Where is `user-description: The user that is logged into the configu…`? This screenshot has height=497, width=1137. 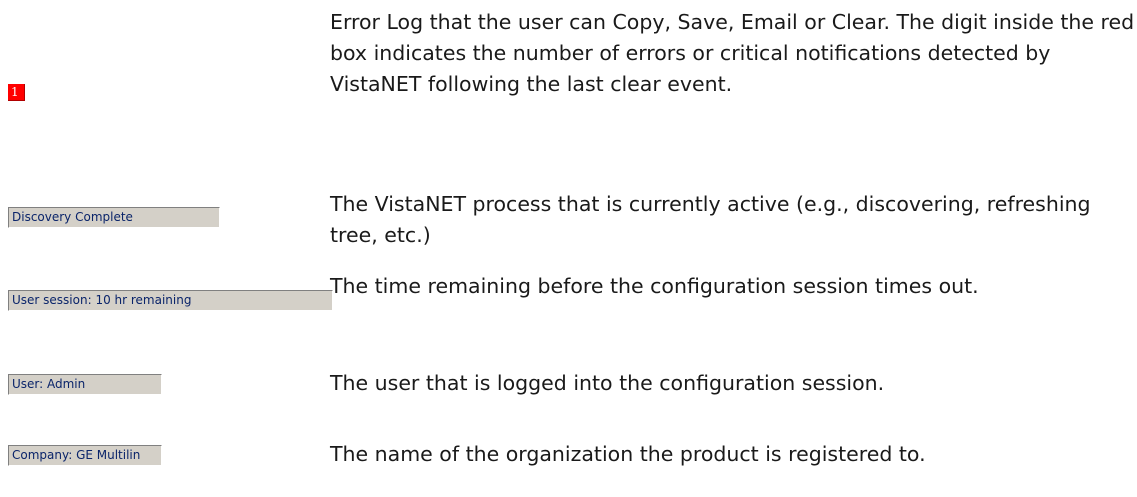
user-description: The user that is logged into the configu… is located at coordinates (607, 383).